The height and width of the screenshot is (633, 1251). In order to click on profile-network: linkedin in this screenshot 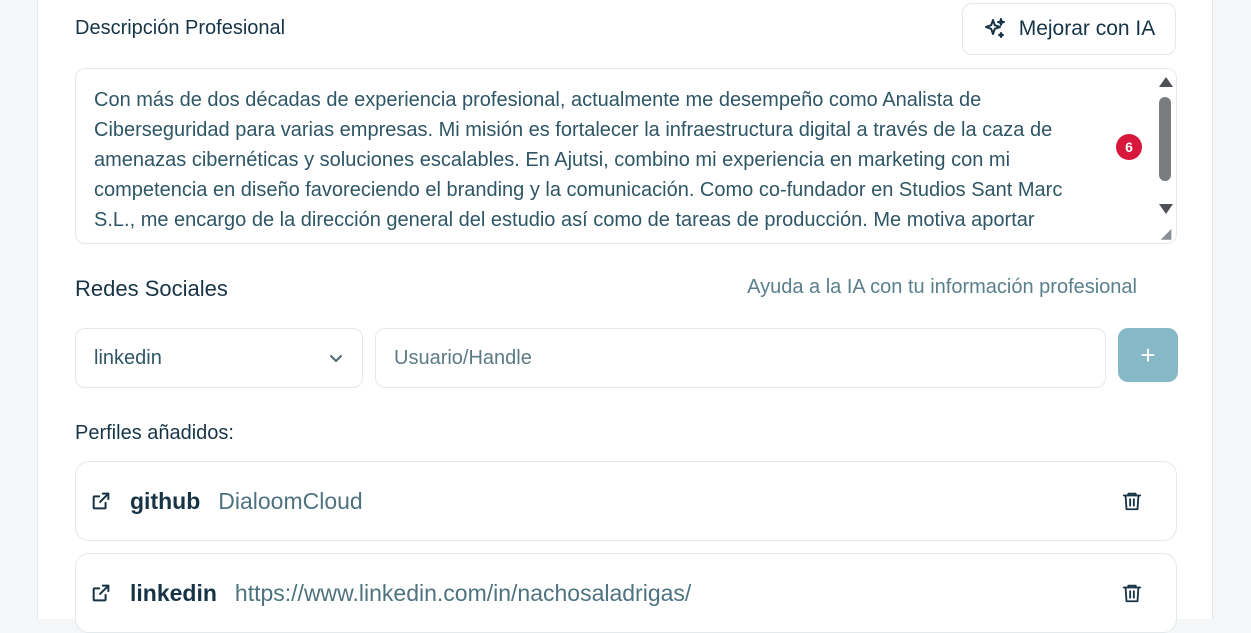, I will do `click(173, 592)`.